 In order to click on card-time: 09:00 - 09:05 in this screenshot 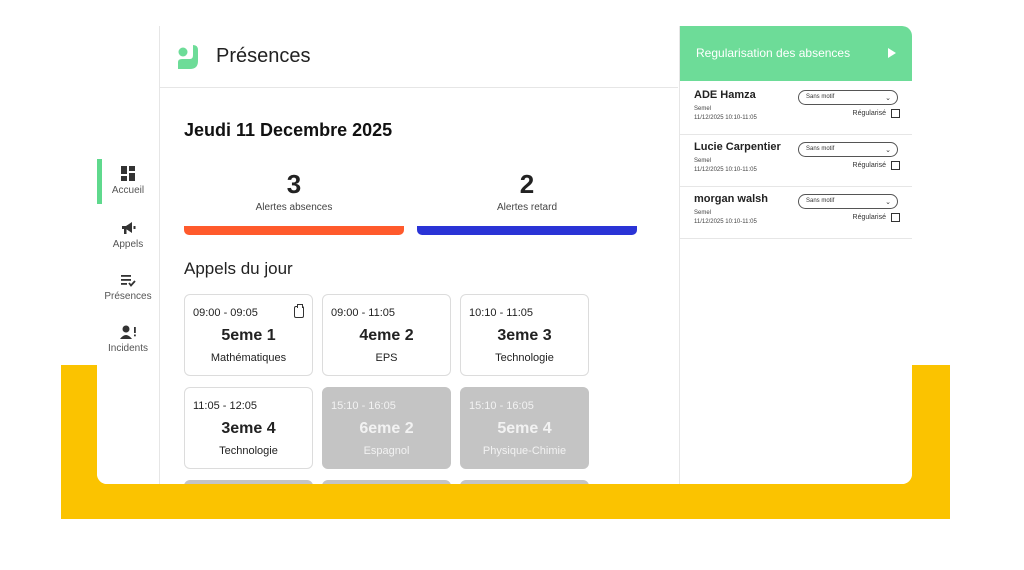, I will do `click(225, 313)`.